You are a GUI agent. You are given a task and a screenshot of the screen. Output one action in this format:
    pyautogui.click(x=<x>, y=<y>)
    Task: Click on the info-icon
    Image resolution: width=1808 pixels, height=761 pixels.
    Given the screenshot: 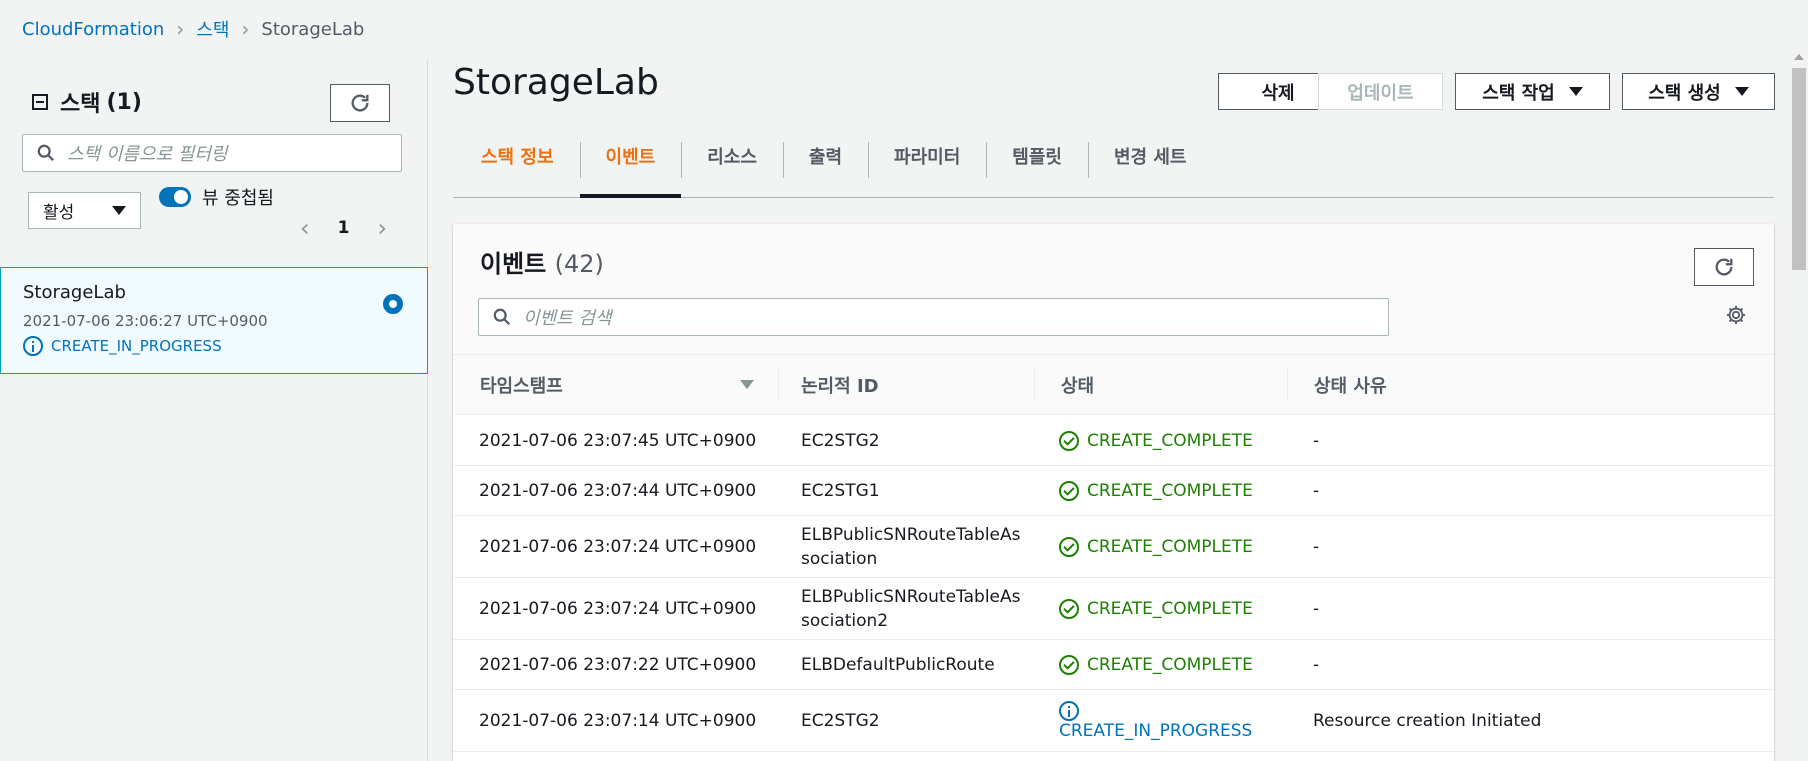 What is the action you would take?
    pyautogui.click(x=1069, y=710)
    